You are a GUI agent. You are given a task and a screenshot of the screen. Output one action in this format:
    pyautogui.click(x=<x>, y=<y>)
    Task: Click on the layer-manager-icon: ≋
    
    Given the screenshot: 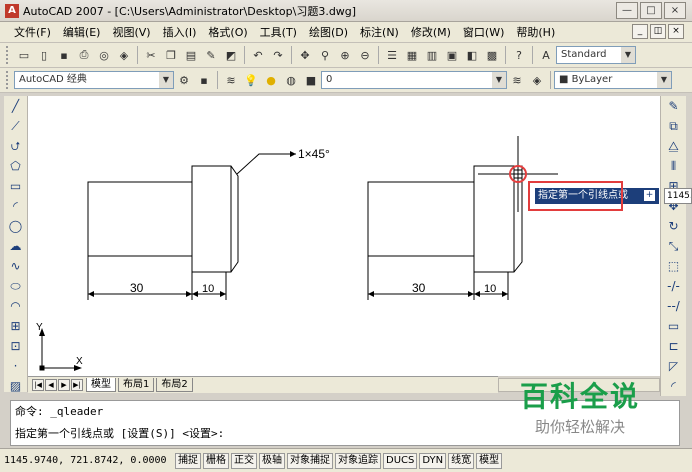 What is the action you would take?
    pyautogui.click(x=231, y=80)
    